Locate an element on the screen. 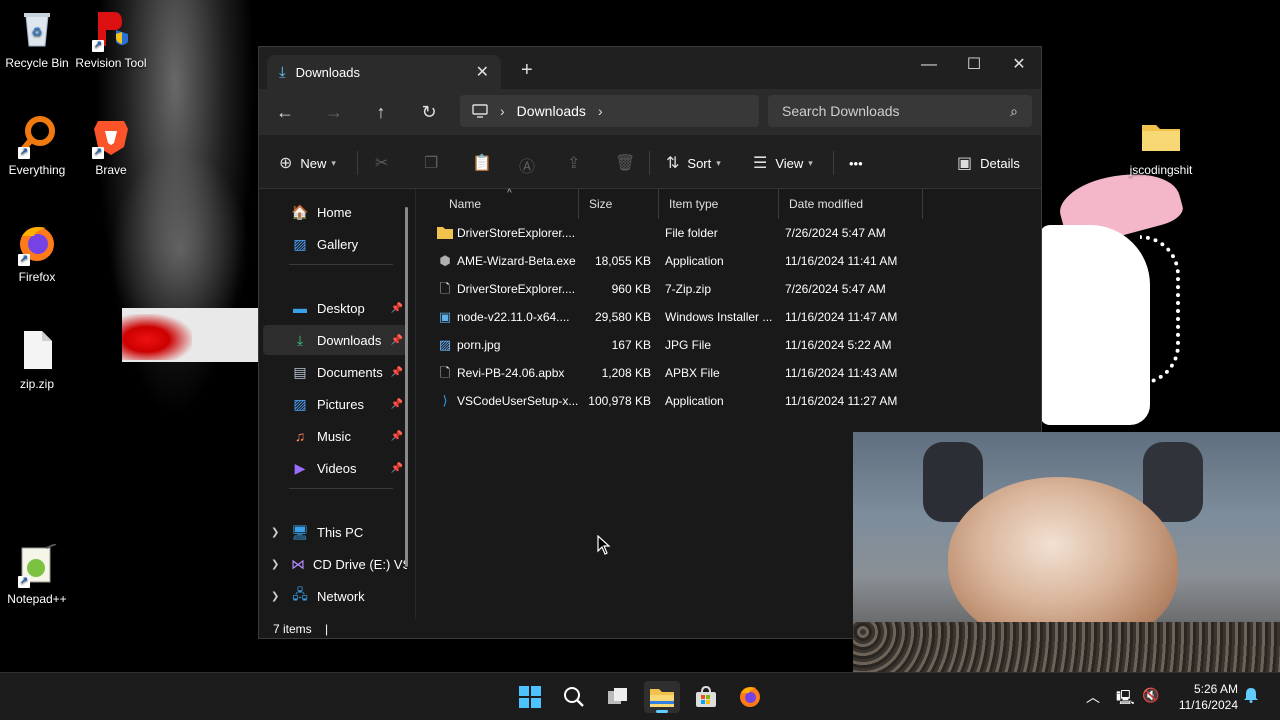 Image resolution: width=1280 pixels, height=720 pixels. taskbar-file-explorer is located at coordinates (662, 697).